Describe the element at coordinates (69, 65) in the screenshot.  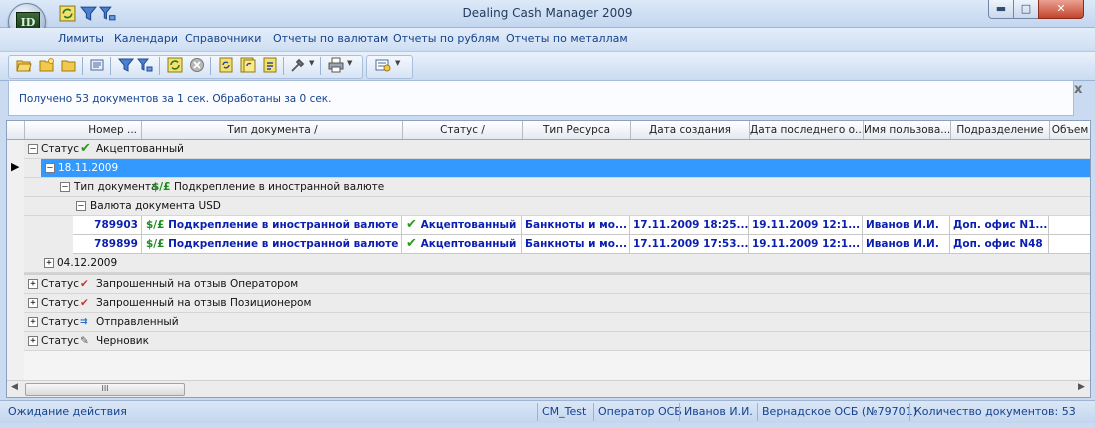
I see `folder-icon` at that location.